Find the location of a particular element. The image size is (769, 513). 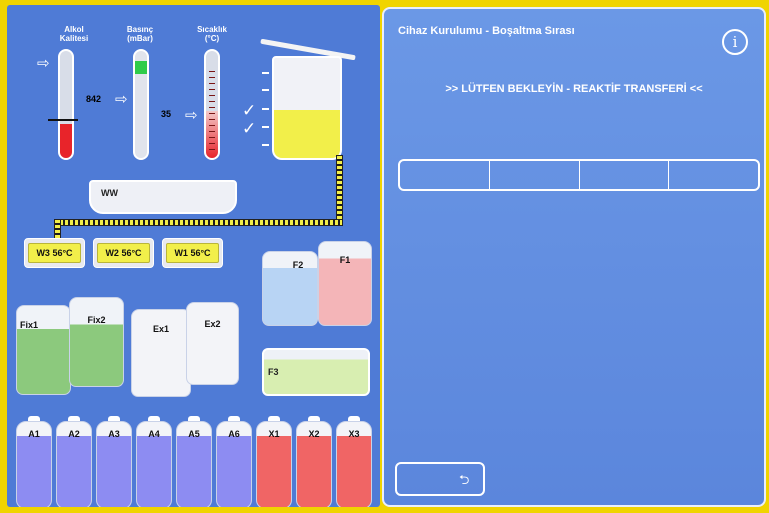

retort is located at coordinates (307, 108).